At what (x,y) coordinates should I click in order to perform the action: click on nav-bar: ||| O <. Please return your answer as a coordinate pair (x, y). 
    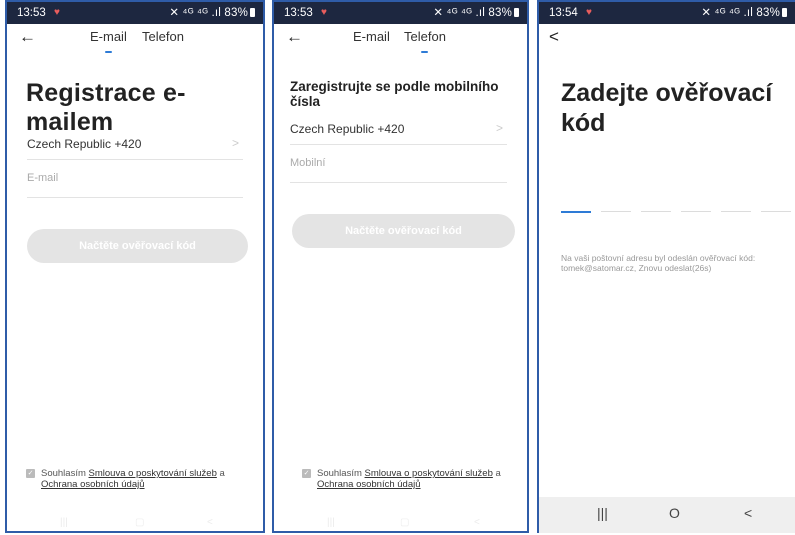
    Looking at the image, I should click on (667, 515).